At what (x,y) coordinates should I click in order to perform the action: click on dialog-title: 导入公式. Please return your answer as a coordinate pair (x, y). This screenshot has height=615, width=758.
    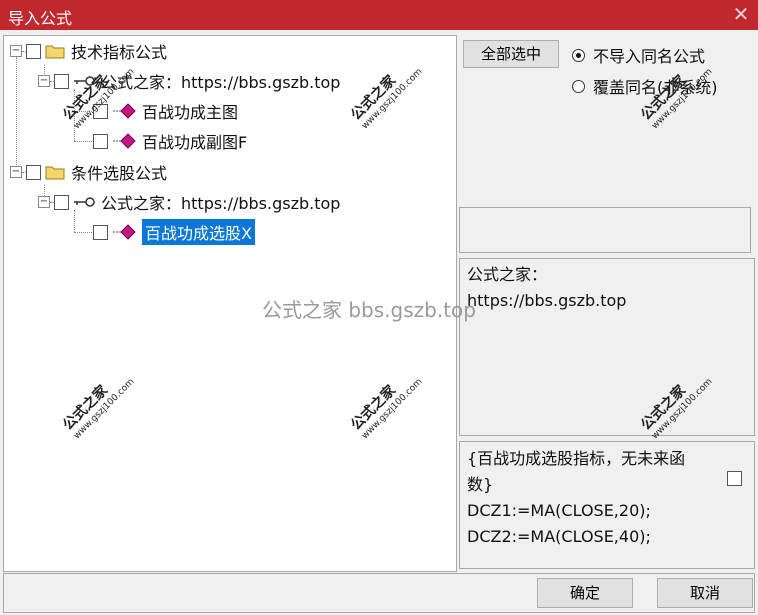
    Looking at the image, I should click on (40, 18).